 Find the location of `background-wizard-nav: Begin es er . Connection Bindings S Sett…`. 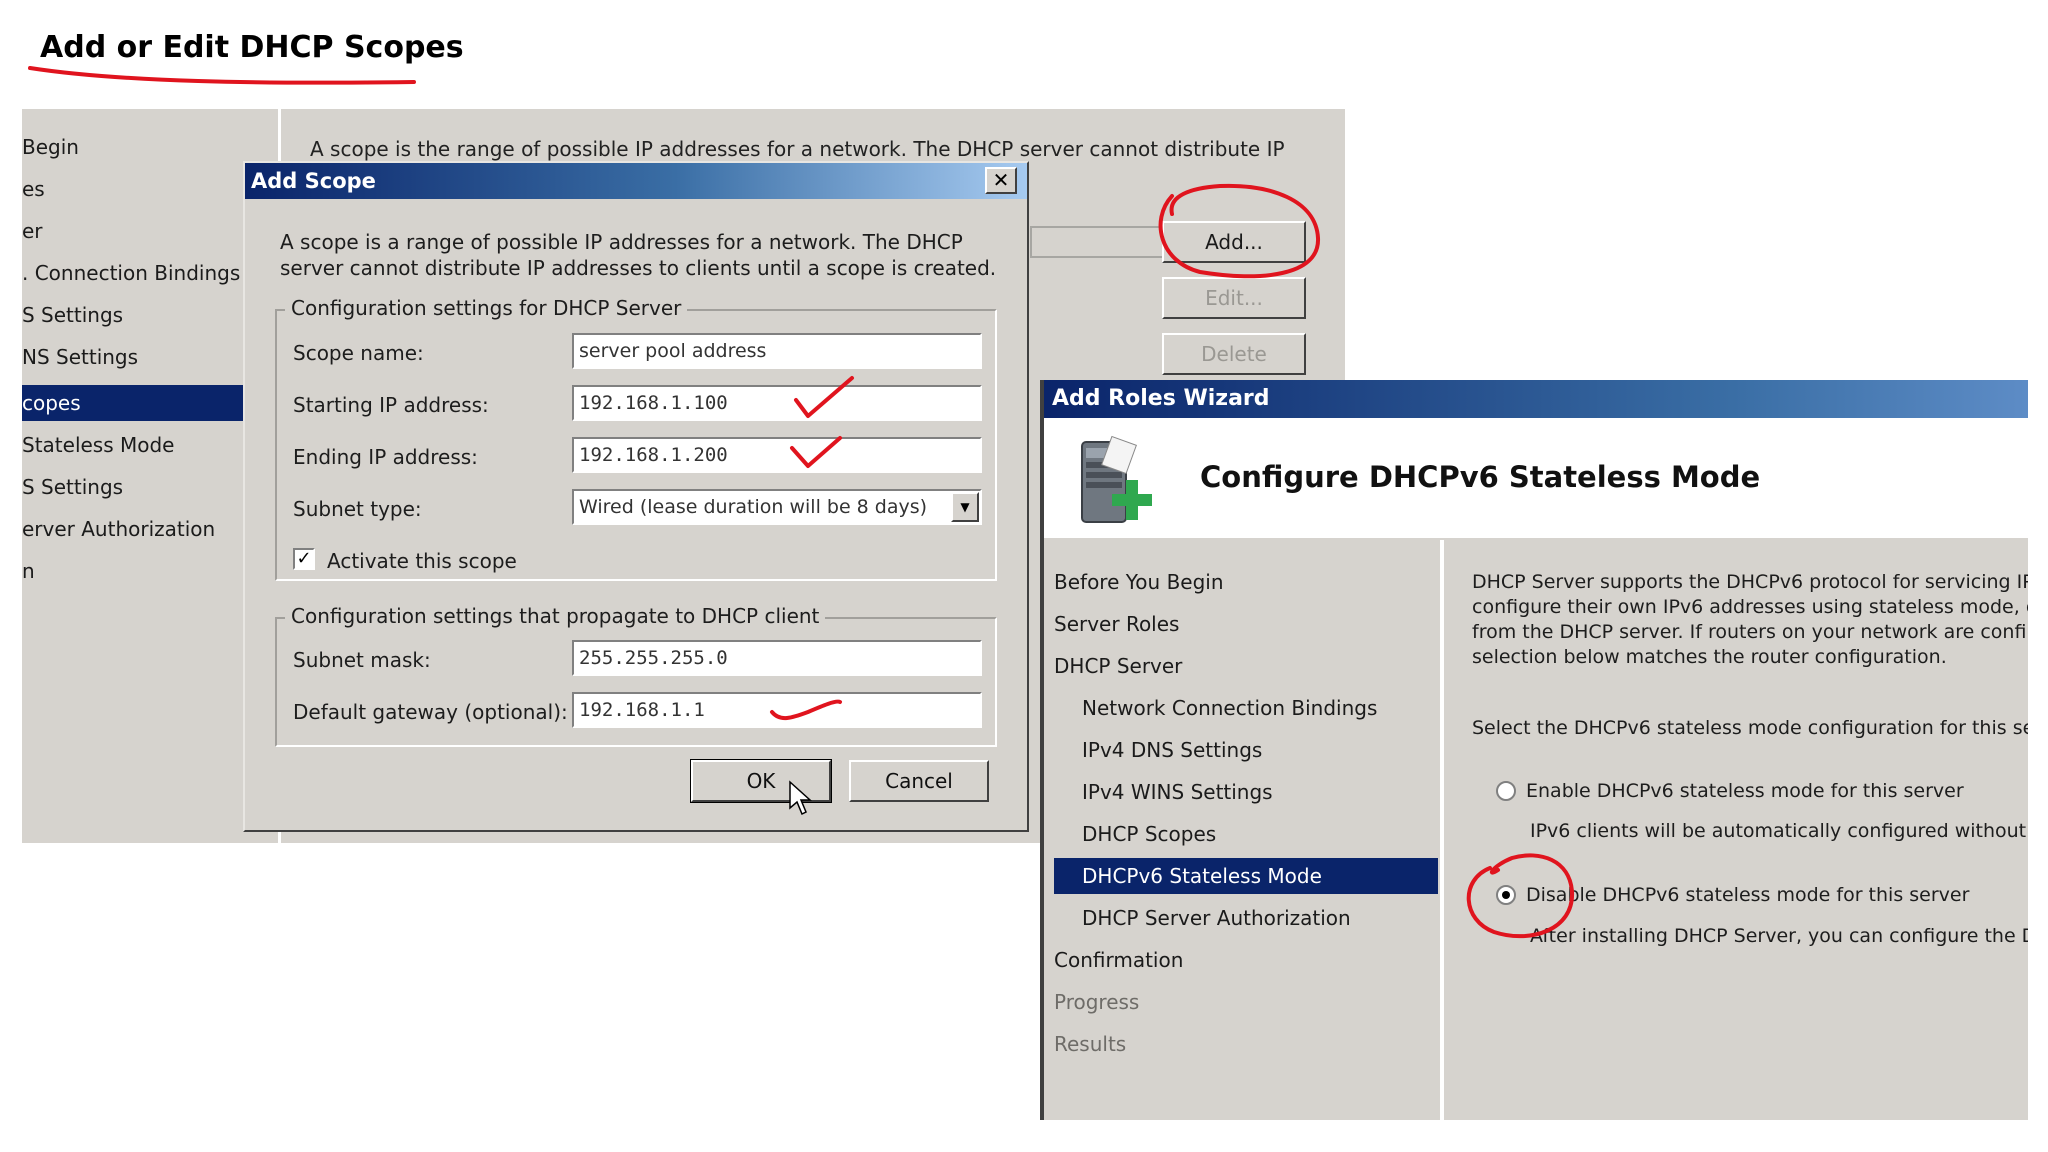

background-wizard-nav: Begin es er . Connection Bindings S Sett… is located at coordinates (151, 476).